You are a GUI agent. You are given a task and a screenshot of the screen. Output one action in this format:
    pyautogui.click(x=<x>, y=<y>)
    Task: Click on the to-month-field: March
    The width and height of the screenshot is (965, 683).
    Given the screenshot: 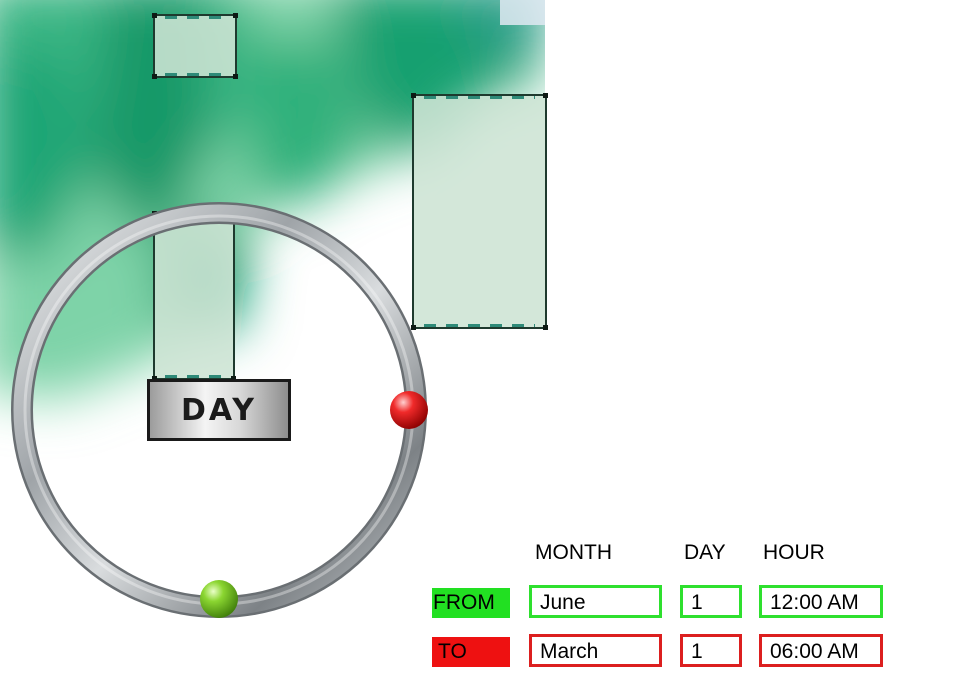 What is the action you would take?
    pyautogui.click(x=595, y=650)
    